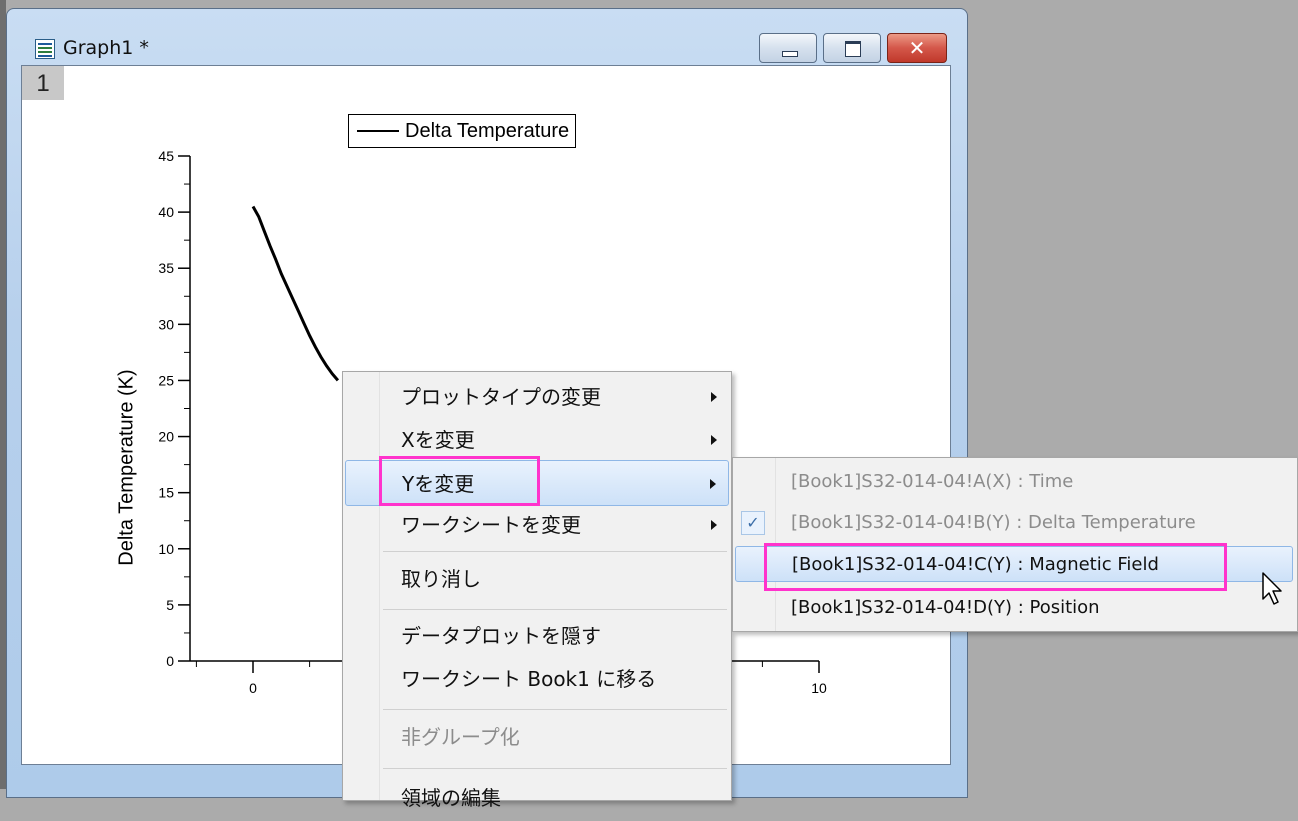 This screenshot has width=1298, height=821. What do you see at coordinates (459, 481) in the screenshot?
I see `y-change-highlight` at bounding box center [459, 481].